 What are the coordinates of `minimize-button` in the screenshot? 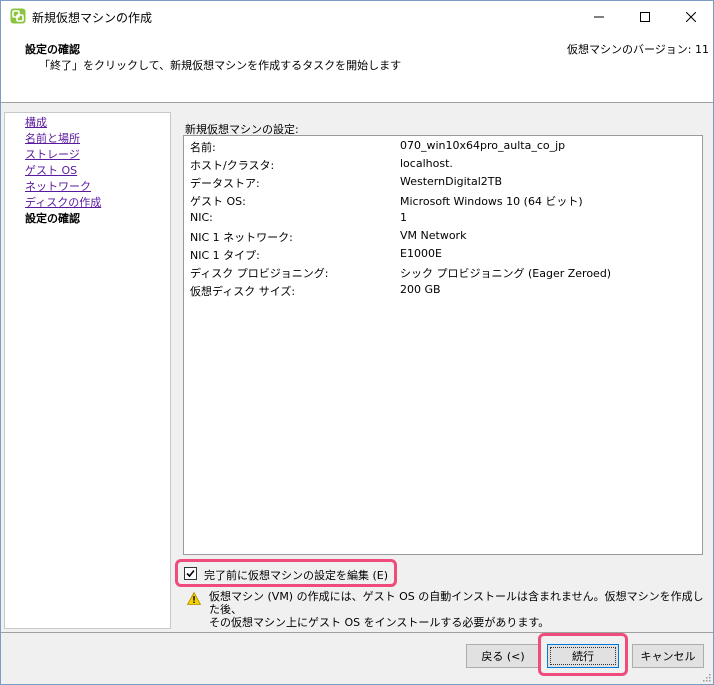 It's located at (599, 16).